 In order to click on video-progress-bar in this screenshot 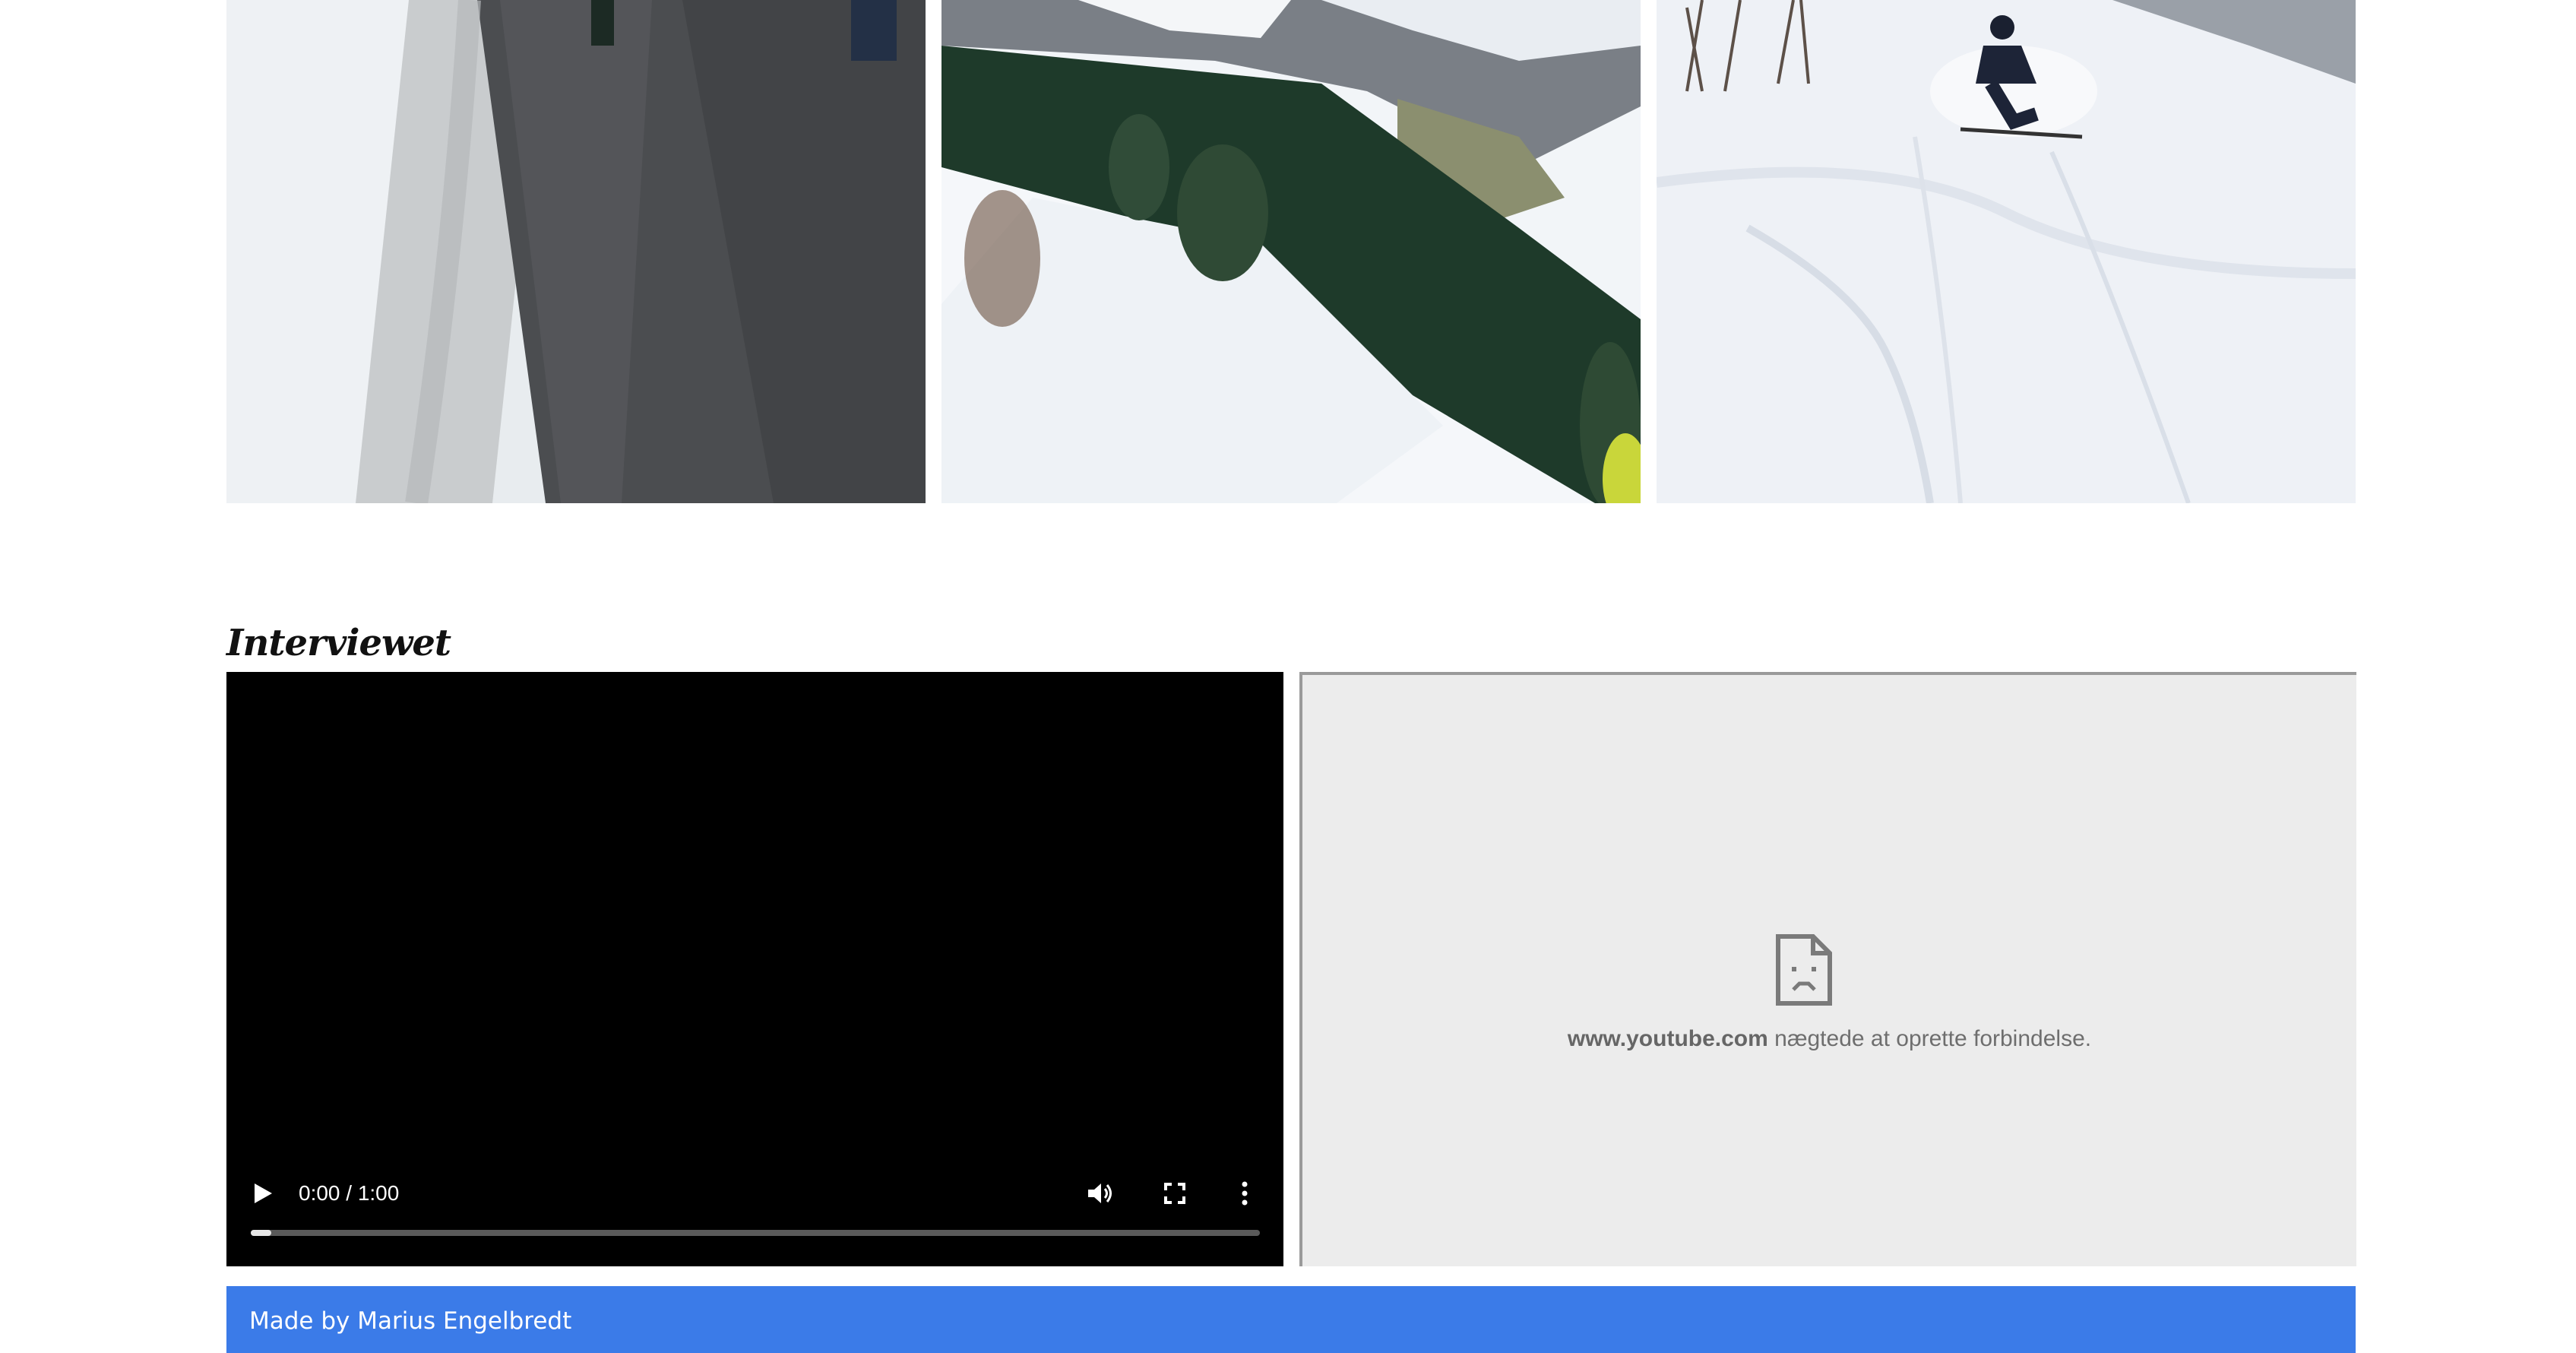, I will do `click(755, 1233)`.